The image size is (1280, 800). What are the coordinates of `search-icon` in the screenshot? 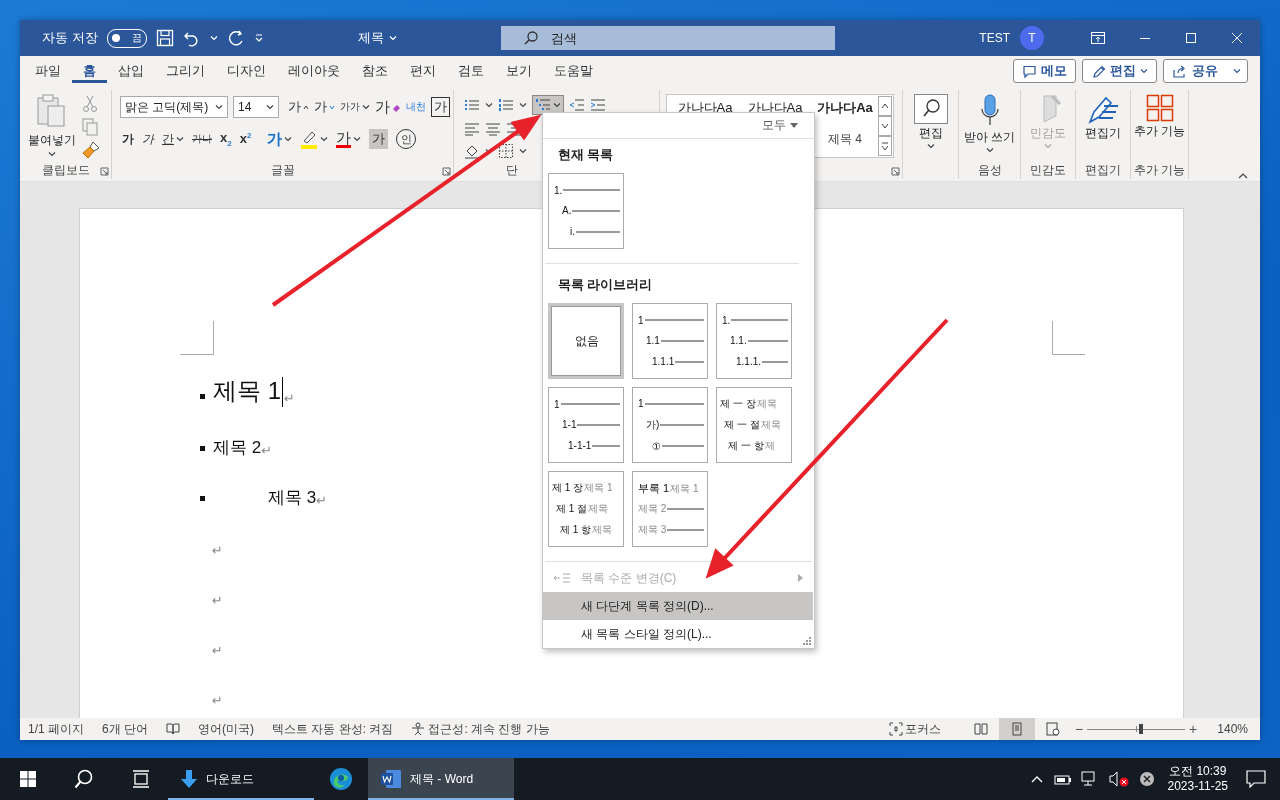 It's located at (84, 779).